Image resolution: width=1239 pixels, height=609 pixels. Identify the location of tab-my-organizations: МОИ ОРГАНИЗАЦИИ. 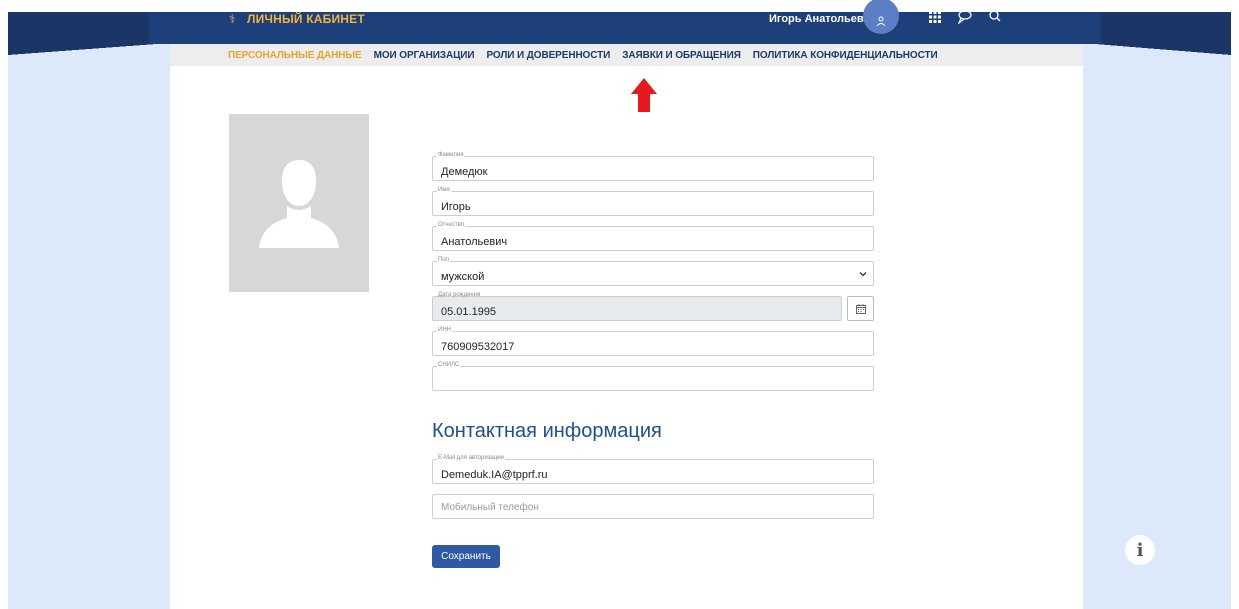
(424, 55).